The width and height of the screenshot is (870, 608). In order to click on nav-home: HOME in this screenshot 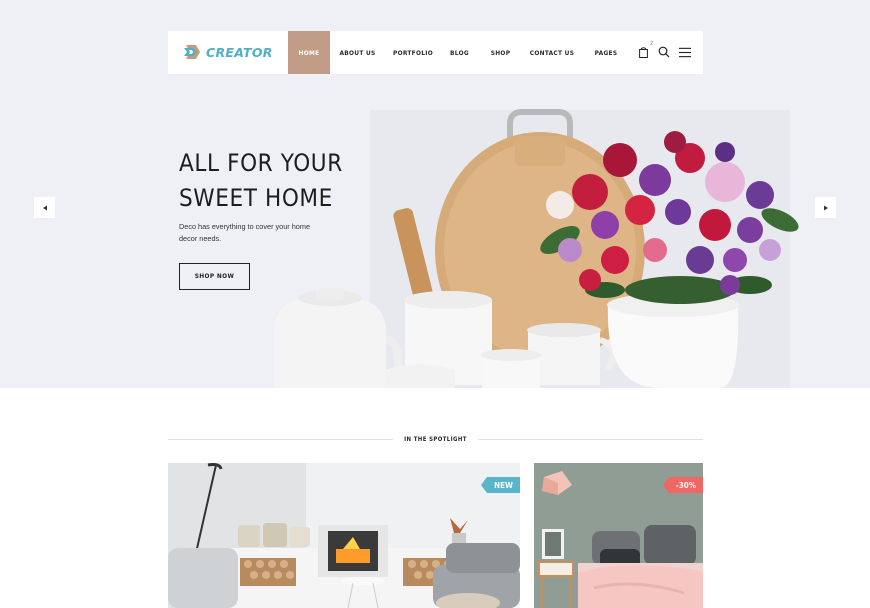, I will do `click(309, 52)`.